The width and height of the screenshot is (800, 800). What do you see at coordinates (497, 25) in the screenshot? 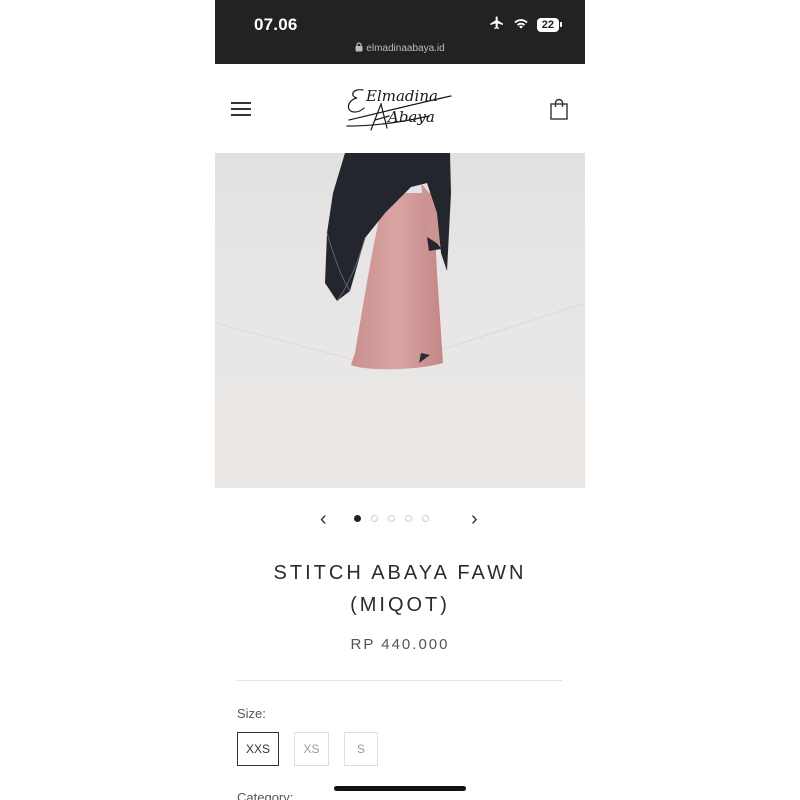
I see `airplane-icon` at bounding box center [497, 25].